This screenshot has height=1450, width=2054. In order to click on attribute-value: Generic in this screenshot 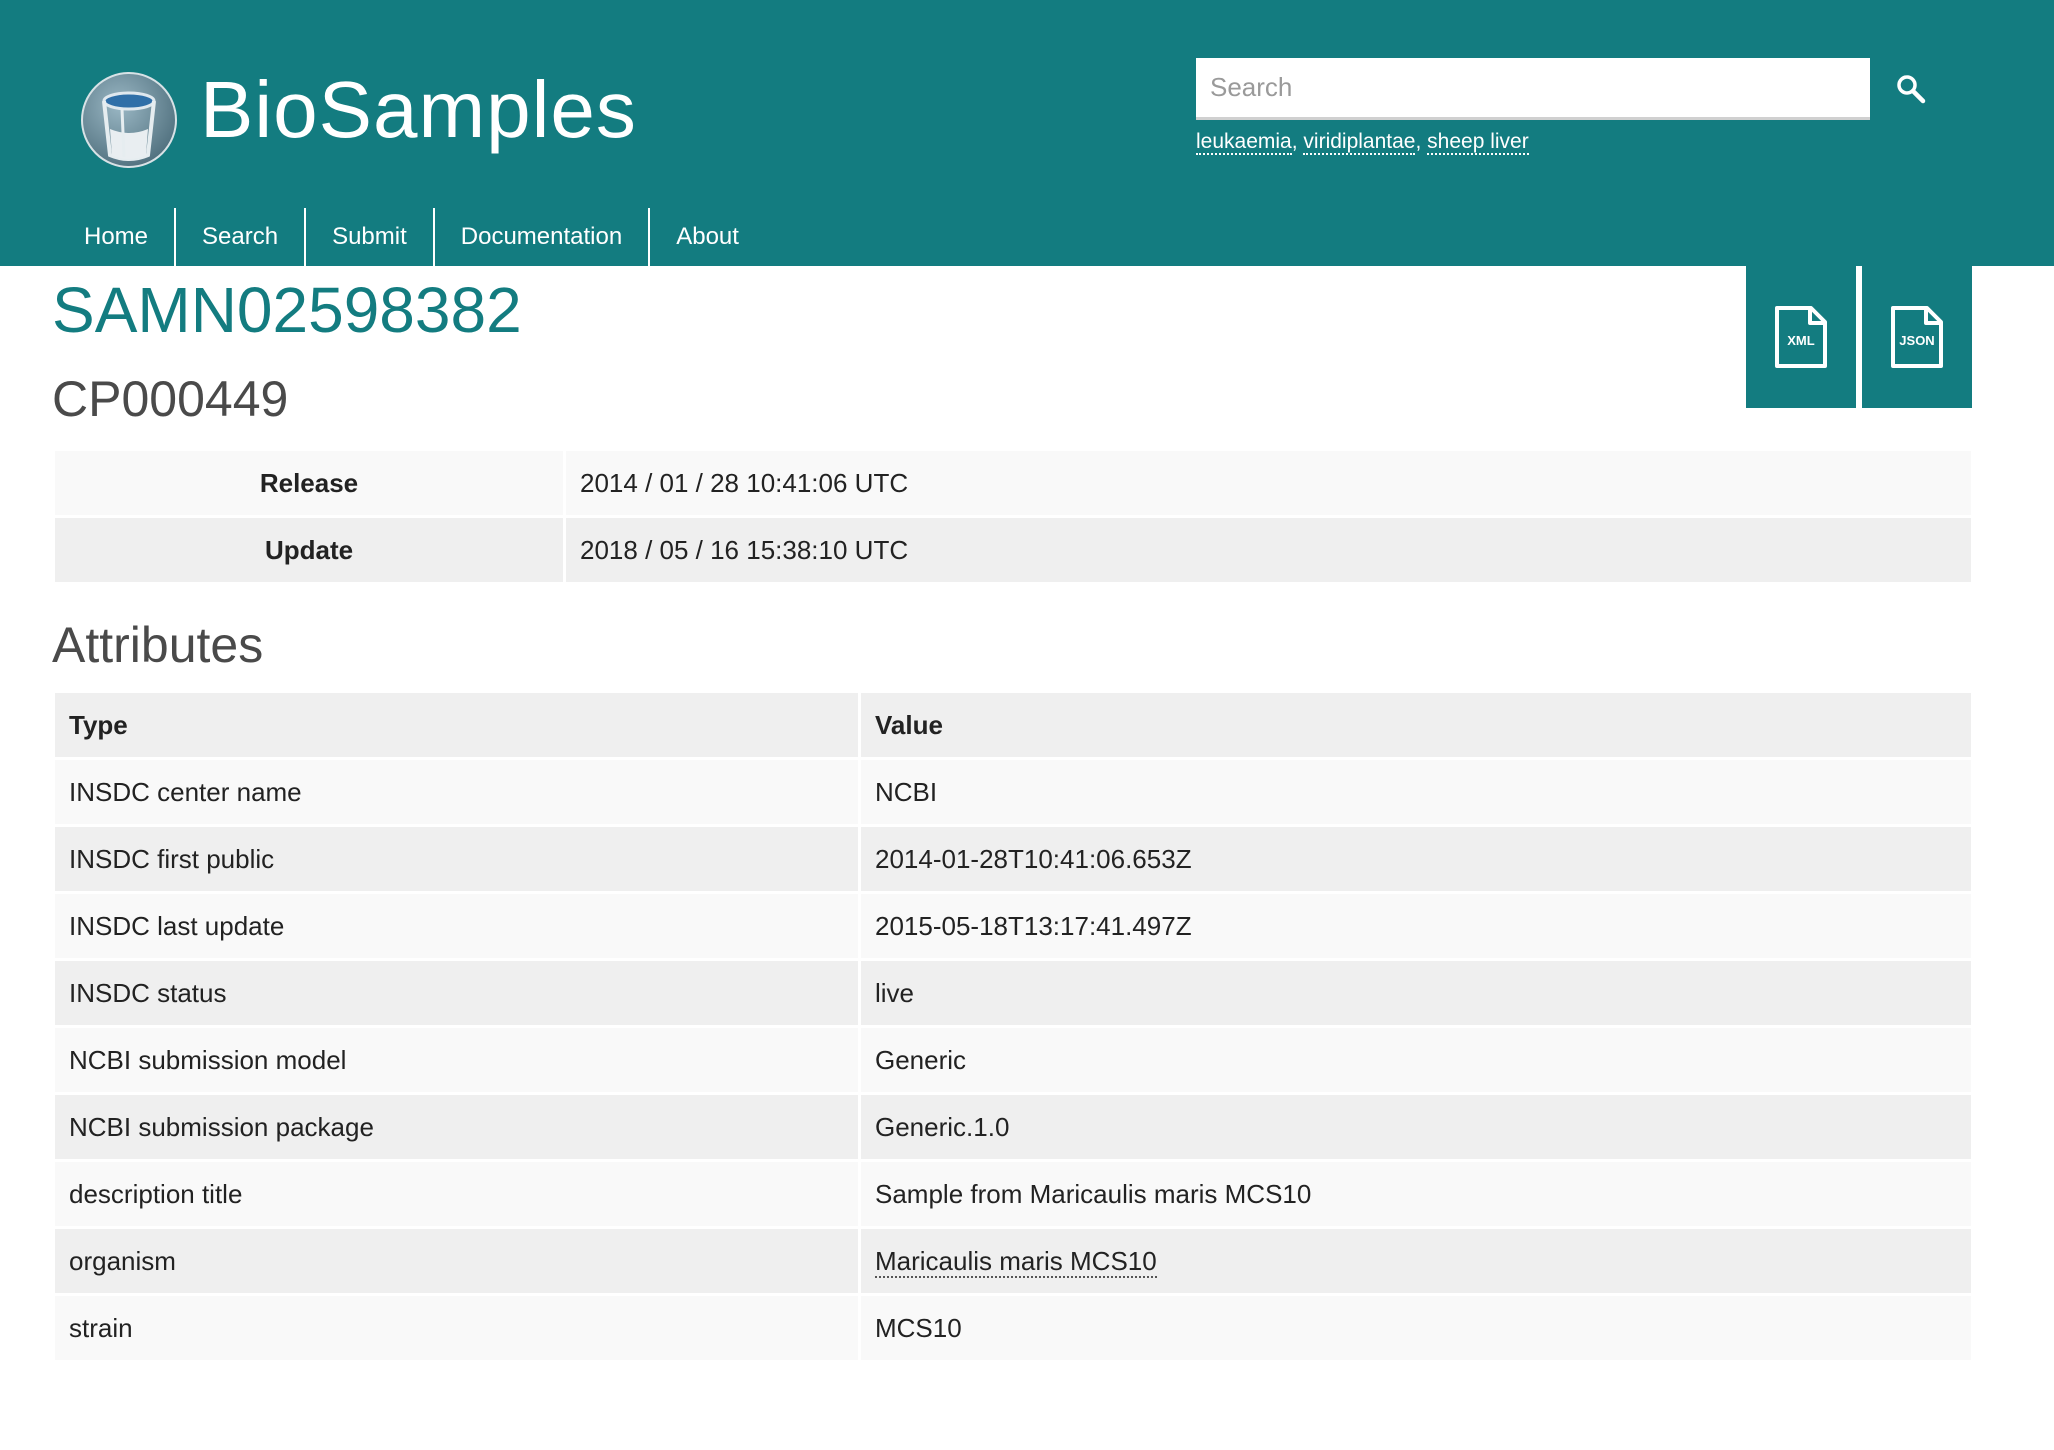, I will do `click(1416, 1060)`.